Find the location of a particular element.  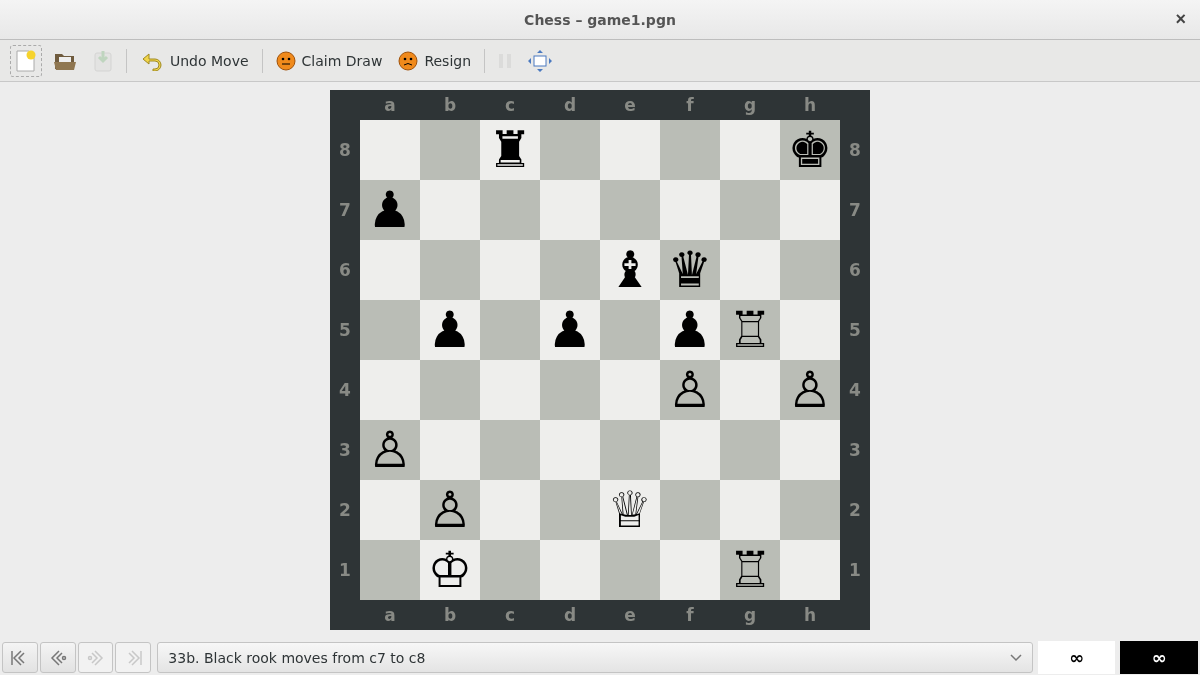

rank-label: 2 is located at coordinates (855, 510).